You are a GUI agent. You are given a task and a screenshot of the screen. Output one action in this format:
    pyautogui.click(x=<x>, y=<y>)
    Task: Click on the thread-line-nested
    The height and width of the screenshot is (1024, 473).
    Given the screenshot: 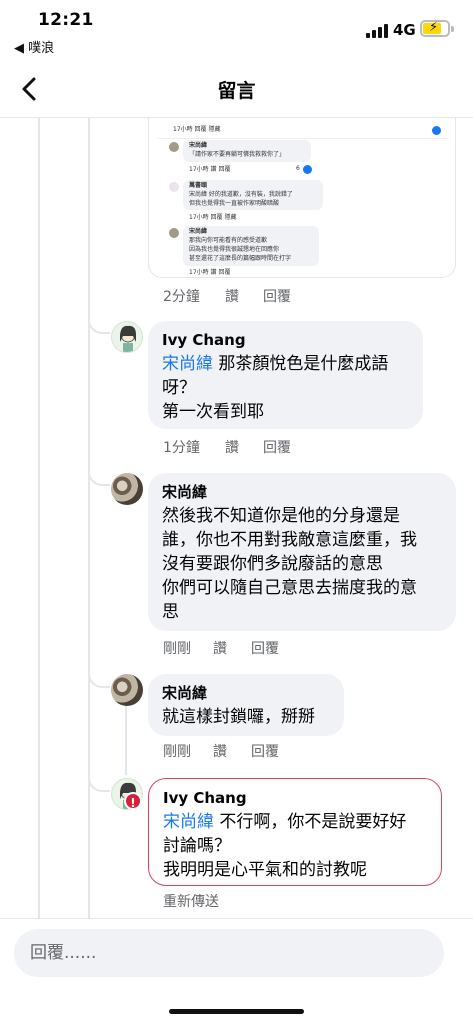 What is the action you would take?
    pyautogui.click(x=126, y=740)
    